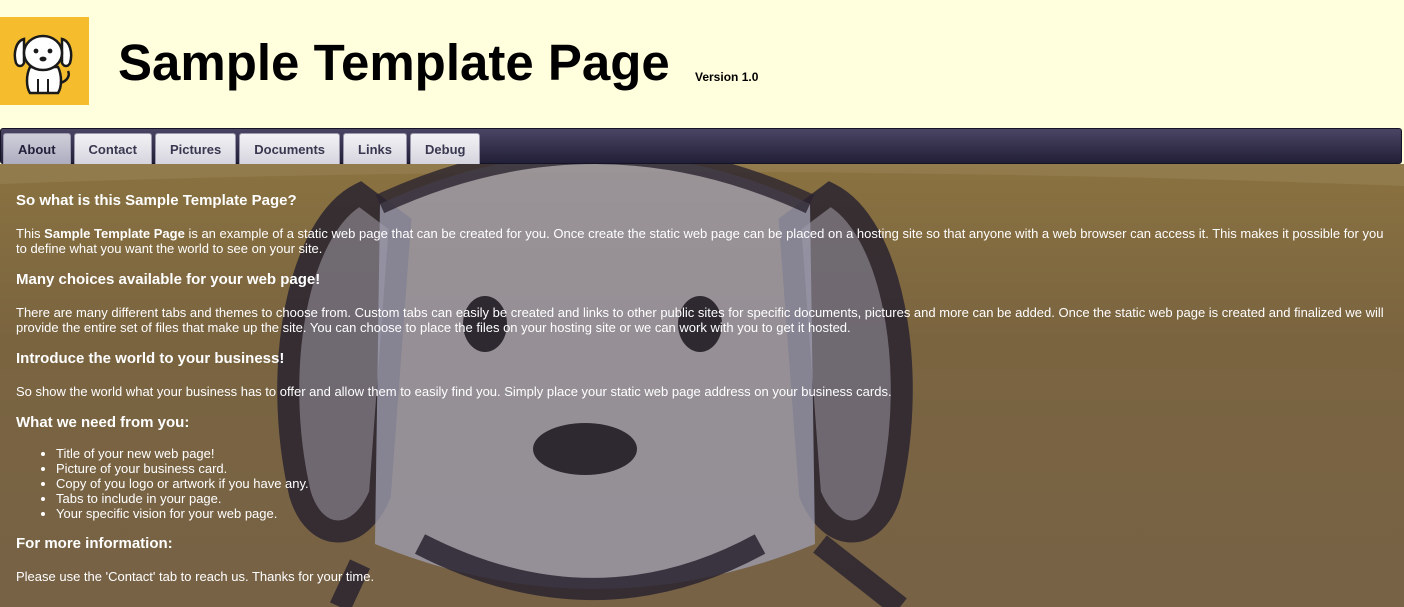  I want to click on dog-icon, so click(43, 64).